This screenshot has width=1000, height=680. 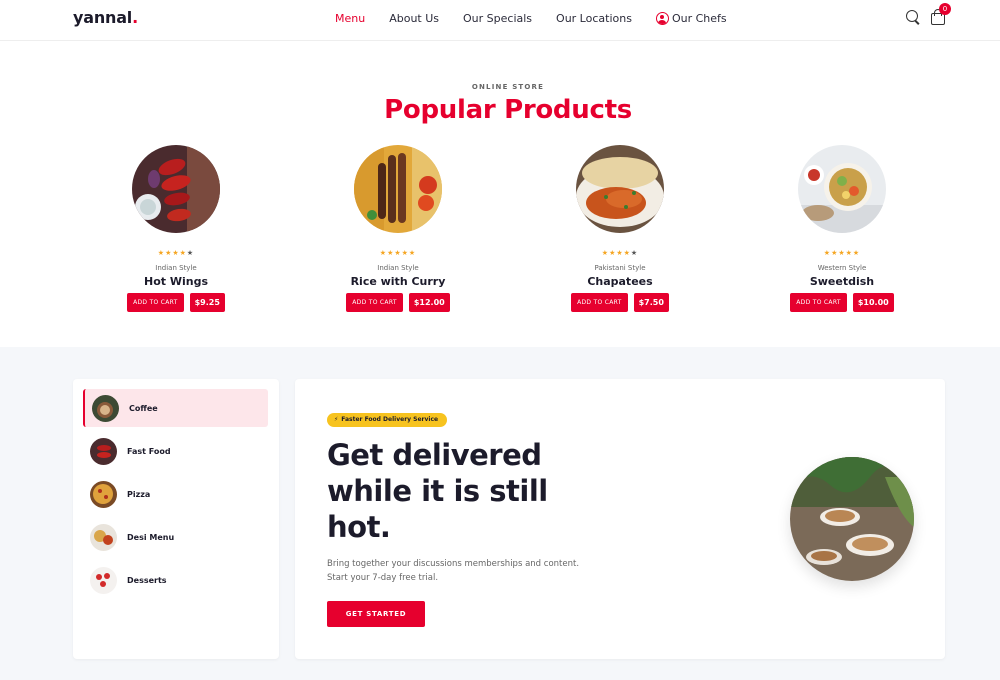 What do you see at coordinates (175, 580) in the screenshot?
I see `category-item-desserts: Desserts` at bounding box center [175, 580].